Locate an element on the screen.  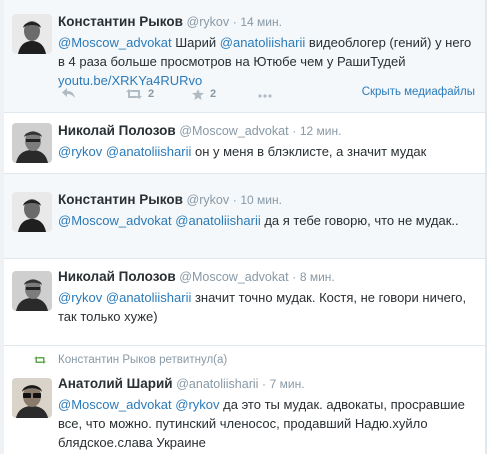
reply-button is located at coordinates (68, 93).